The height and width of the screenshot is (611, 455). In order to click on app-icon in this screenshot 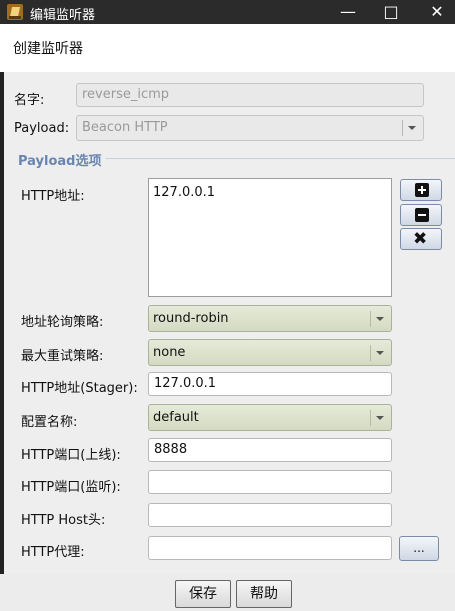, I will do `click(15, 12)`.